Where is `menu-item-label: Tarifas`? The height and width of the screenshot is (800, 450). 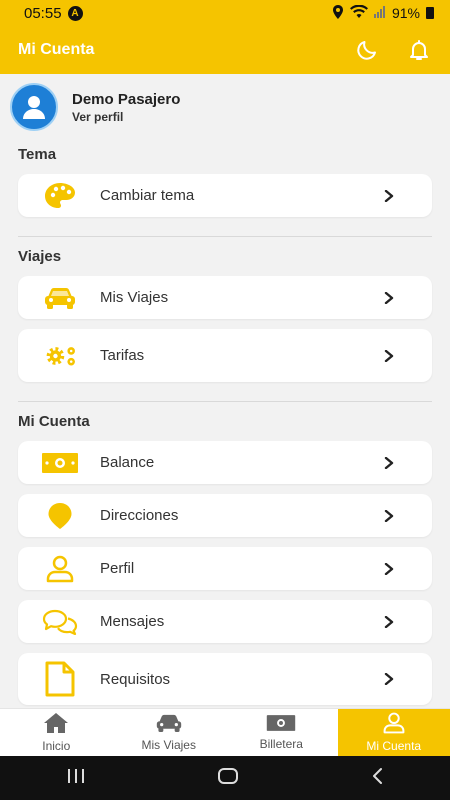 menu-item-label: Tarifas is located at coordinates (122, 355).